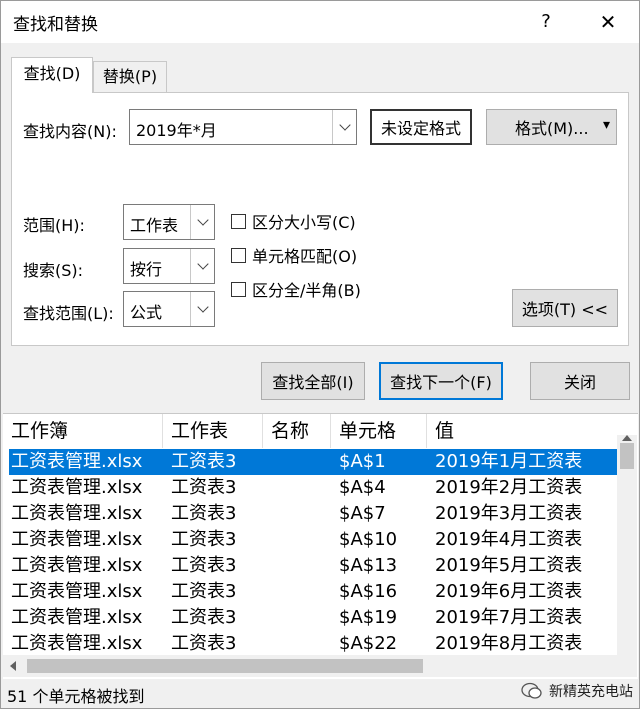 This screenshot has height=709, width=640. Describe the element at coordinates (421, 127) in the screenshot. I see `format-preview: 未设定格式` at that location.